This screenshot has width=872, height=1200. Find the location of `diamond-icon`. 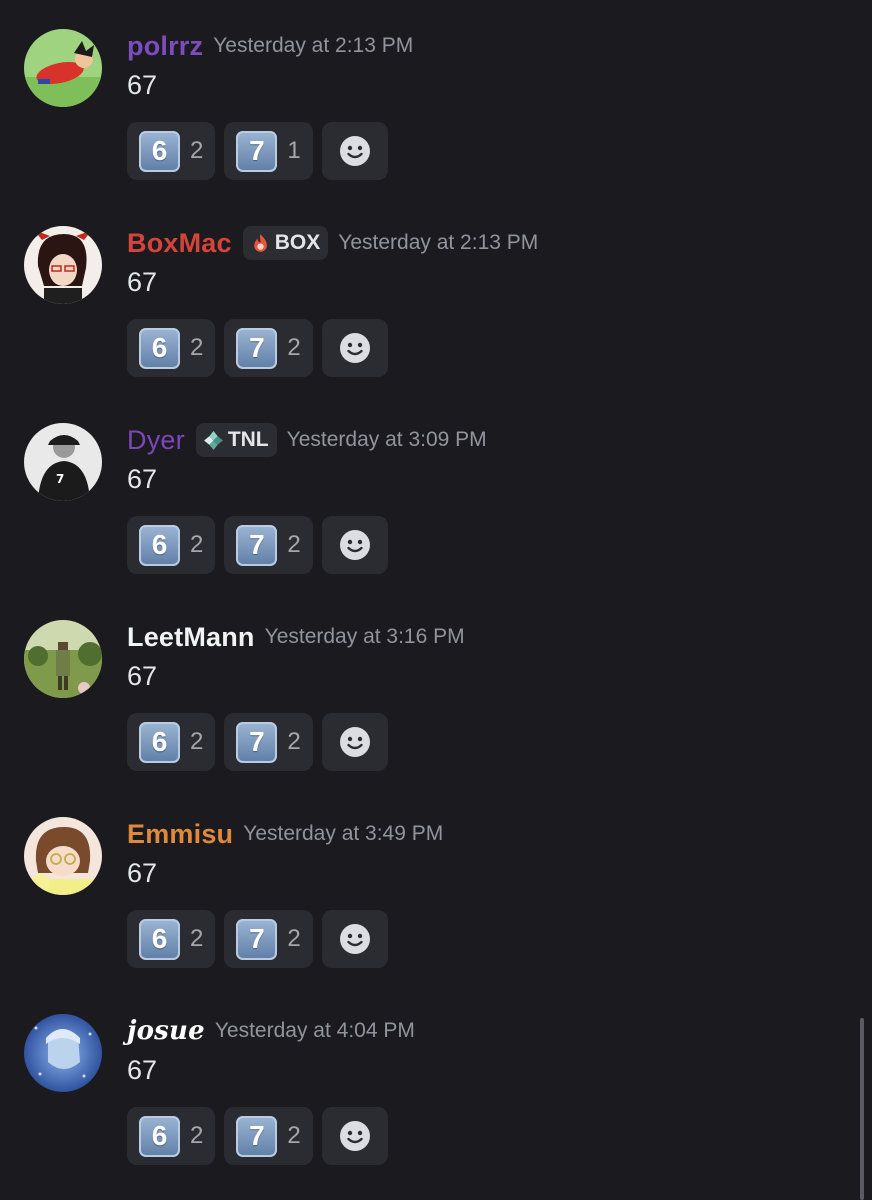

diamond-icon is located at coordinates (213, 440).